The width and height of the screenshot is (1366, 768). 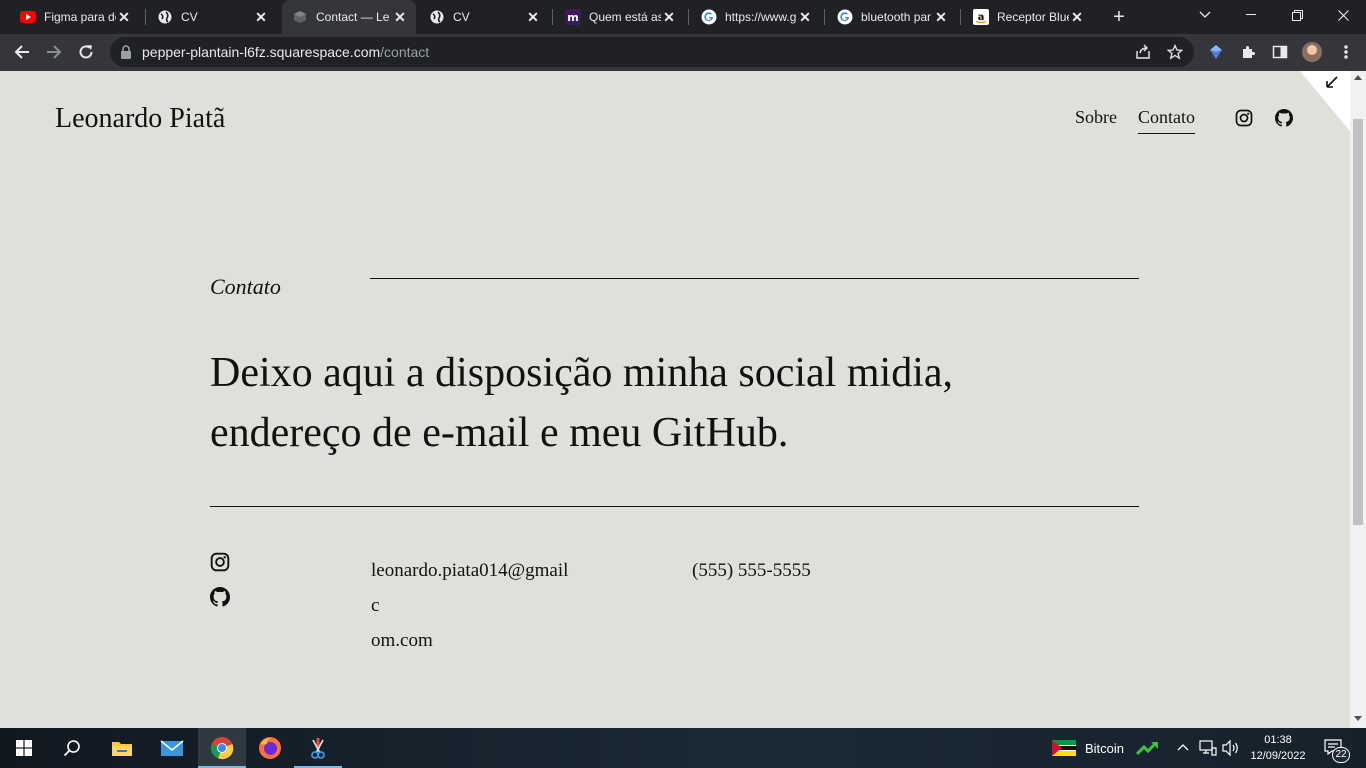 I want to click on new-tab-button: +, so click(x=1119, y=17).